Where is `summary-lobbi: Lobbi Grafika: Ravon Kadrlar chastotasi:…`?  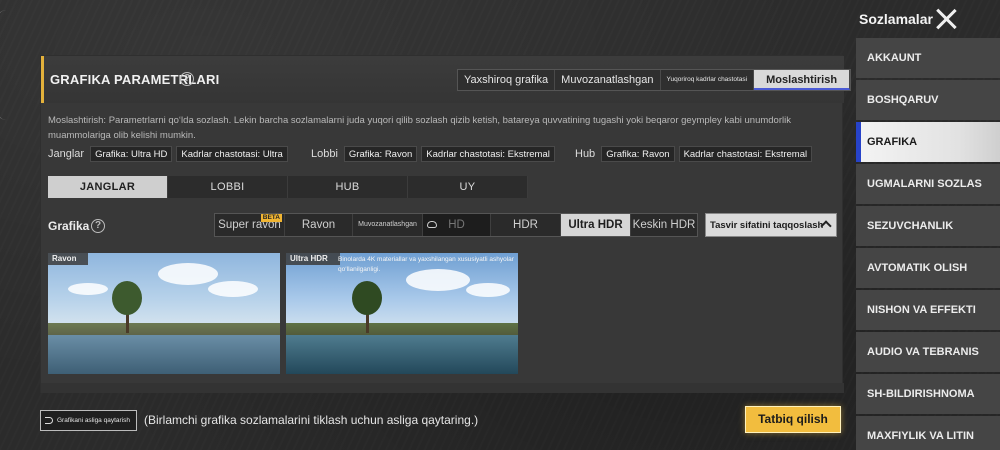 summary-lobbi: Lobbi Grafika: Ravon Kadrlar chastotasi:… is located at coordinates (433, 154).